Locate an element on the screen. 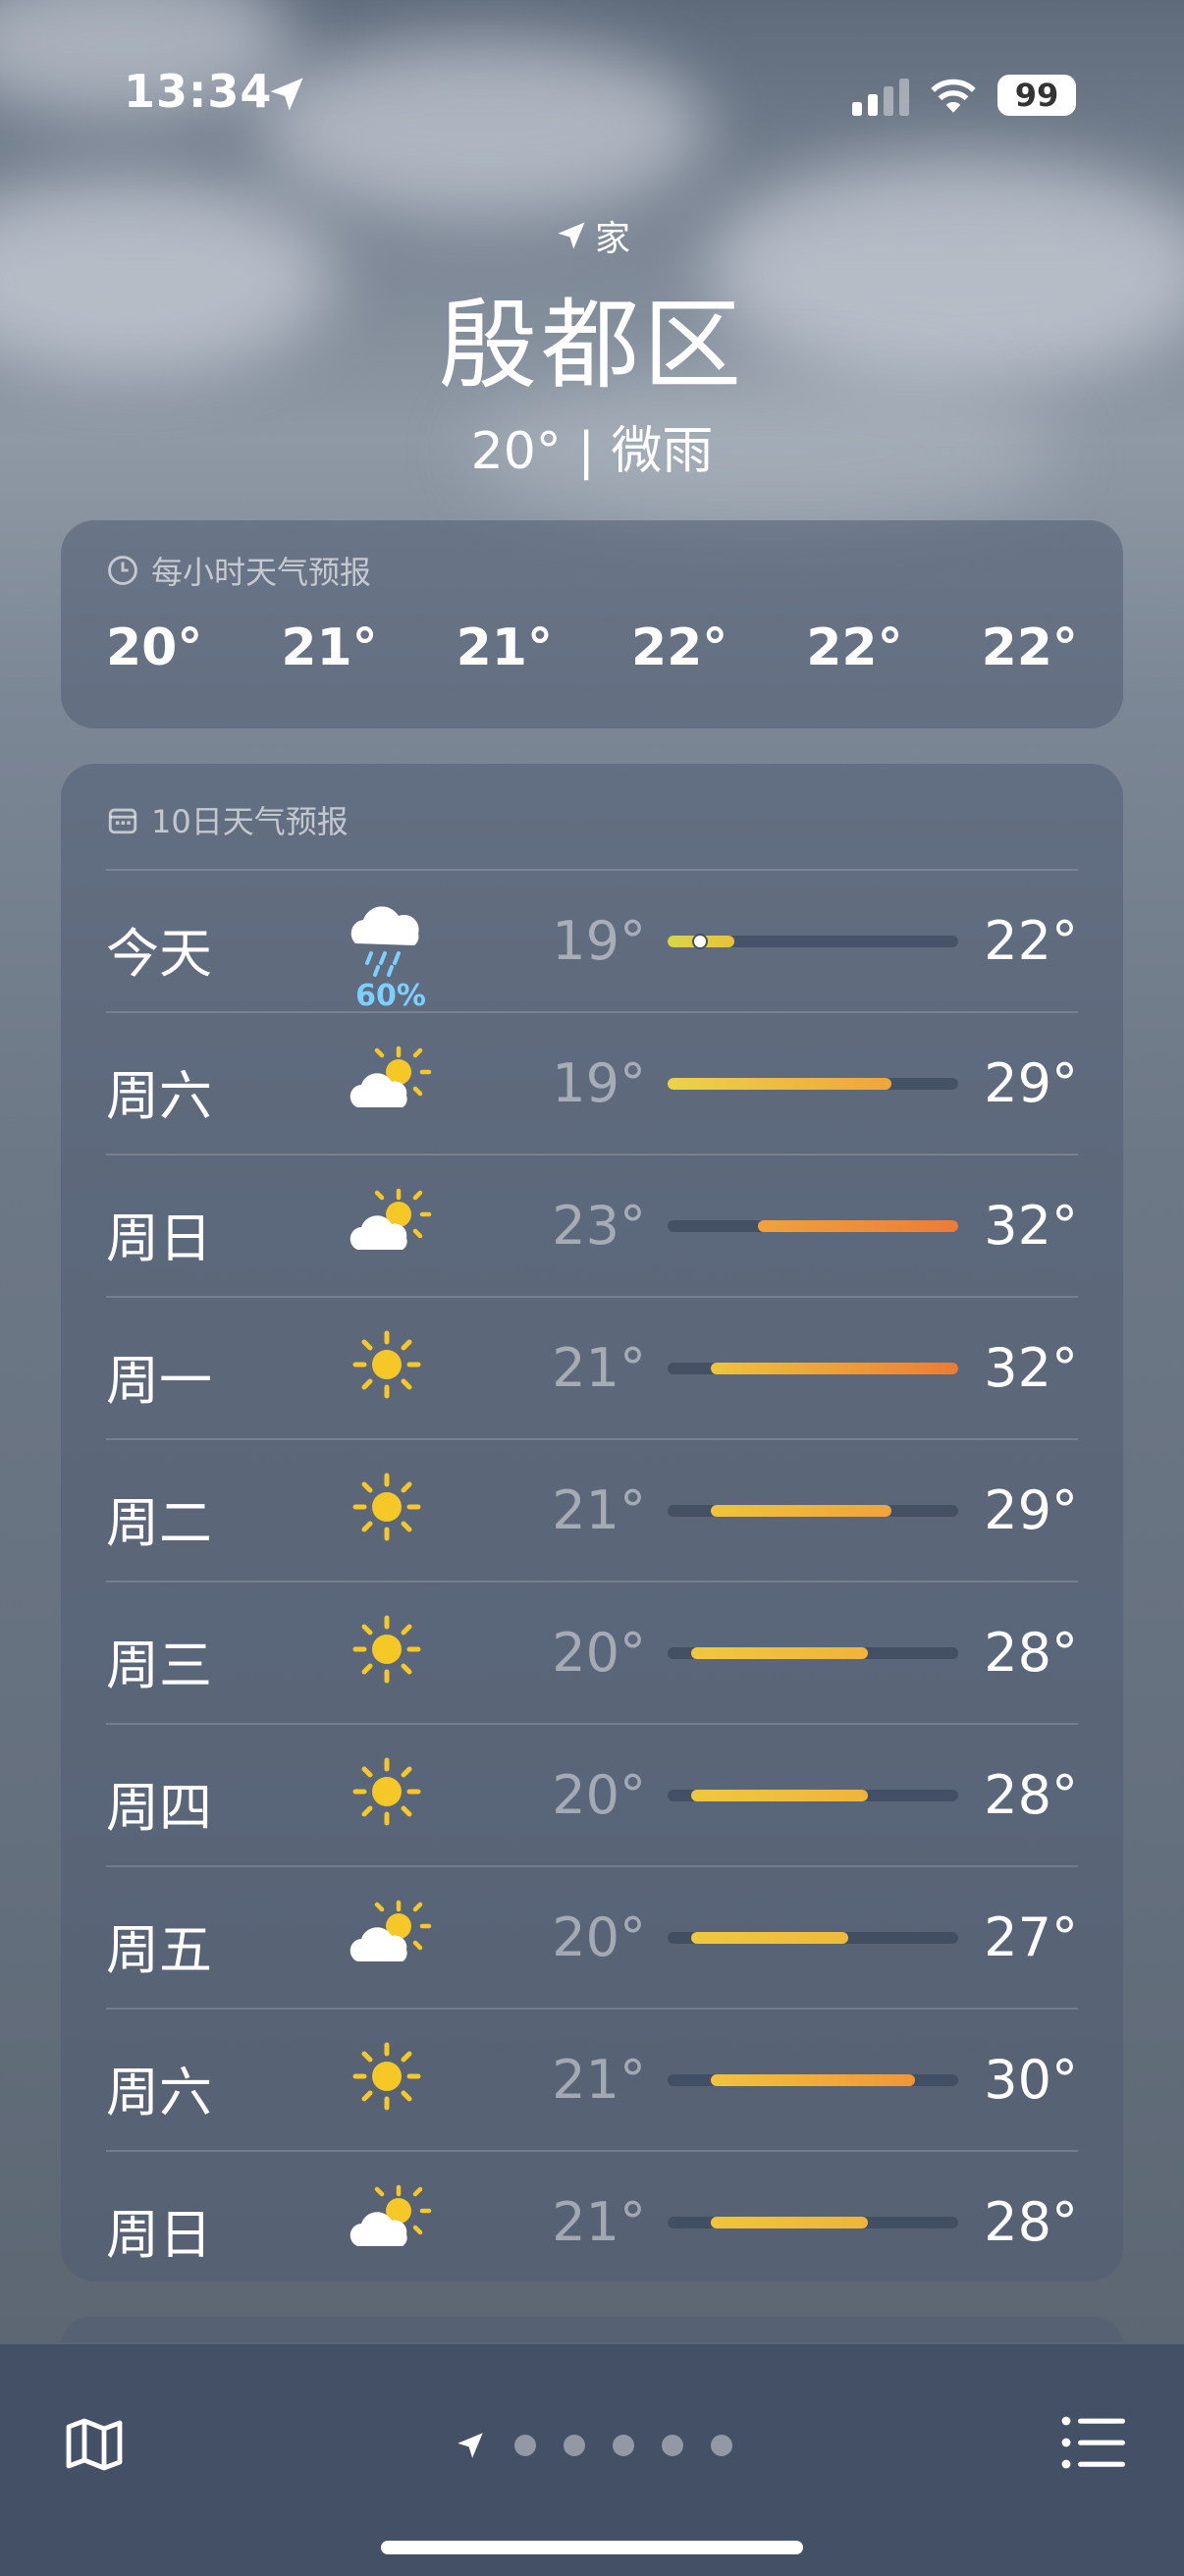 This screenshot has height=2576, width=1184. status-time: 13:34 is located at coordinates (198, 91).